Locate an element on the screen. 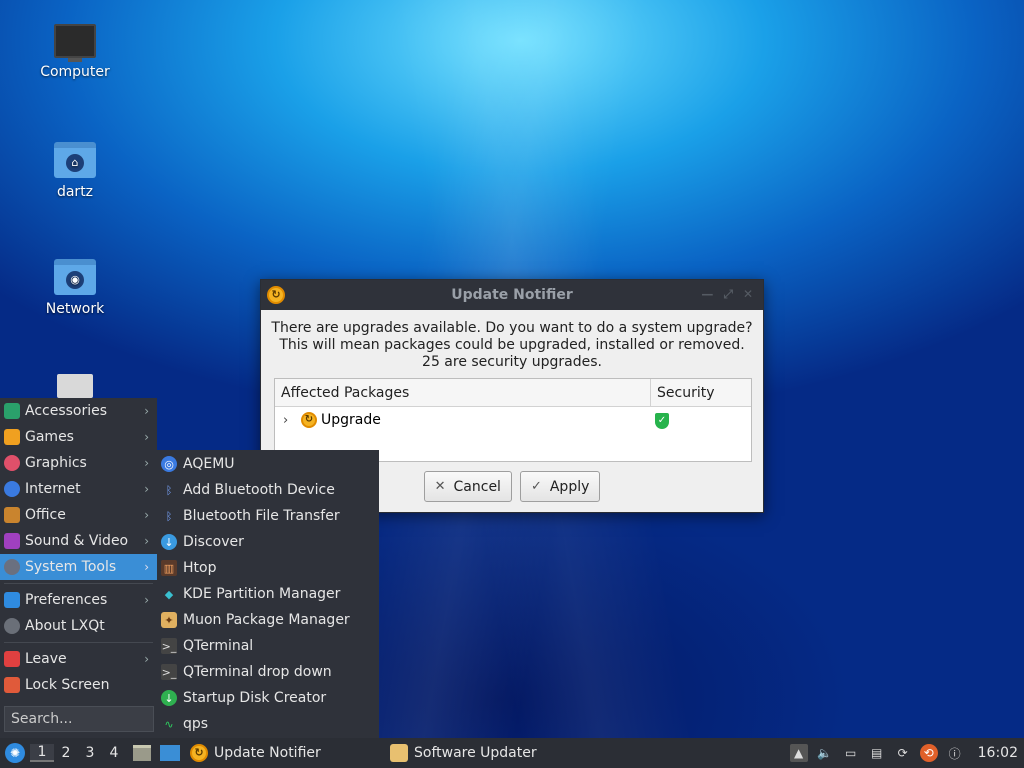  message-line: 25 are security upgrades. is located at coordinates (512, 362).